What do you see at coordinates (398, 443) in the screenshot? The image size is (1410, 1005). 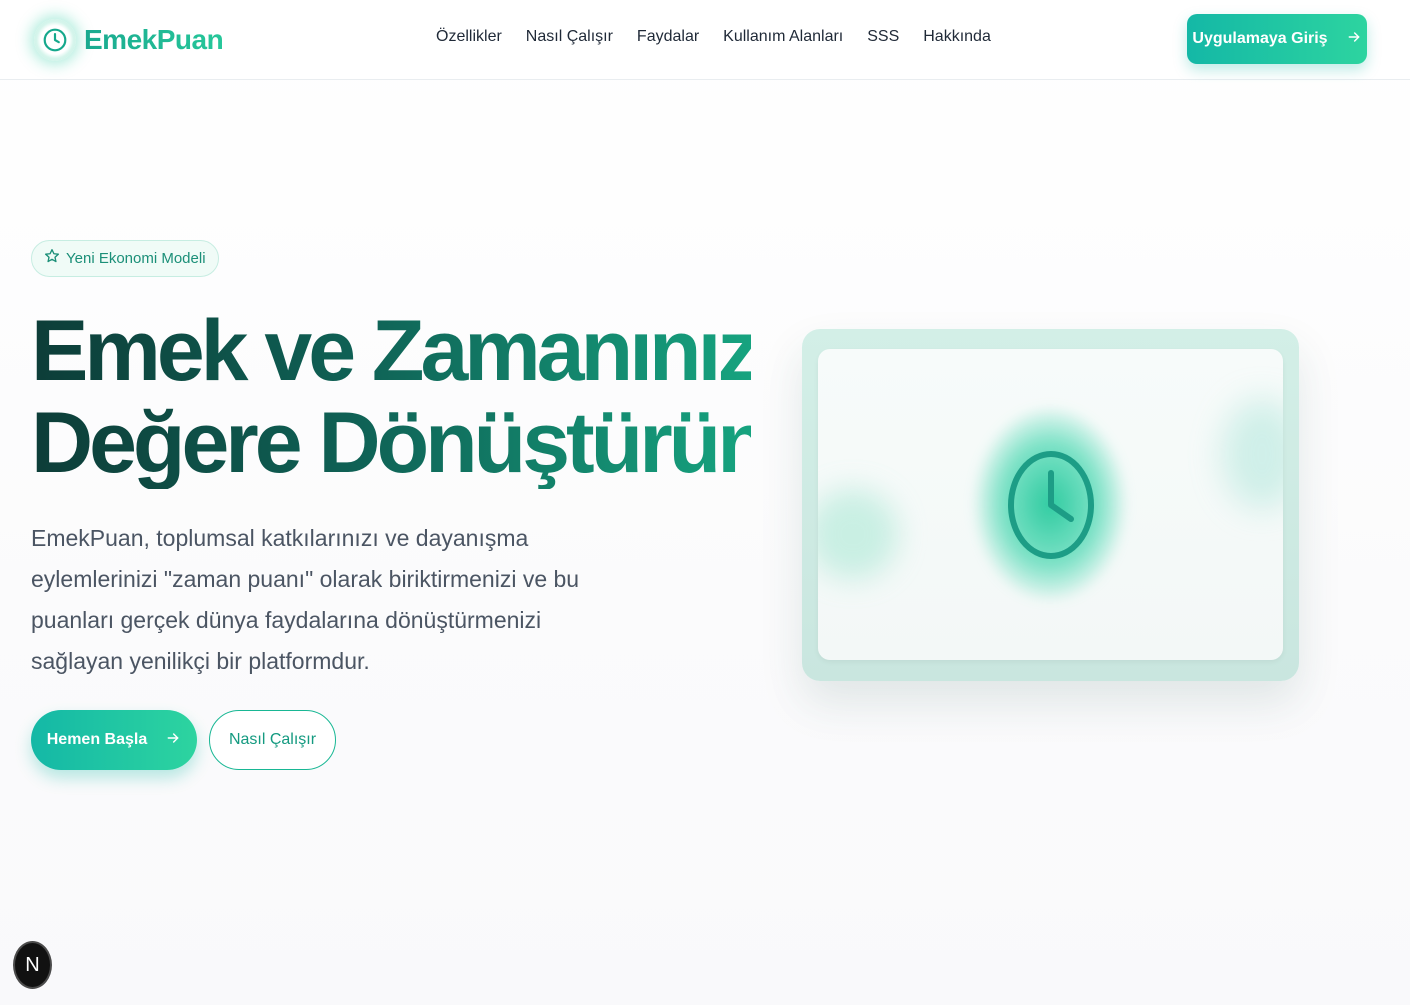 I see `hero-title-line-2: Değere Dönüştürün` at bounding box center [398, 443].